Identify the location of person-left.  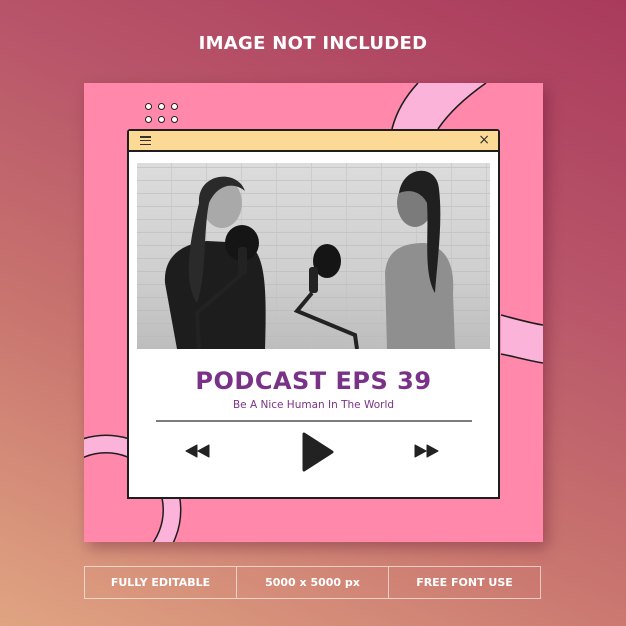
(215, 262).